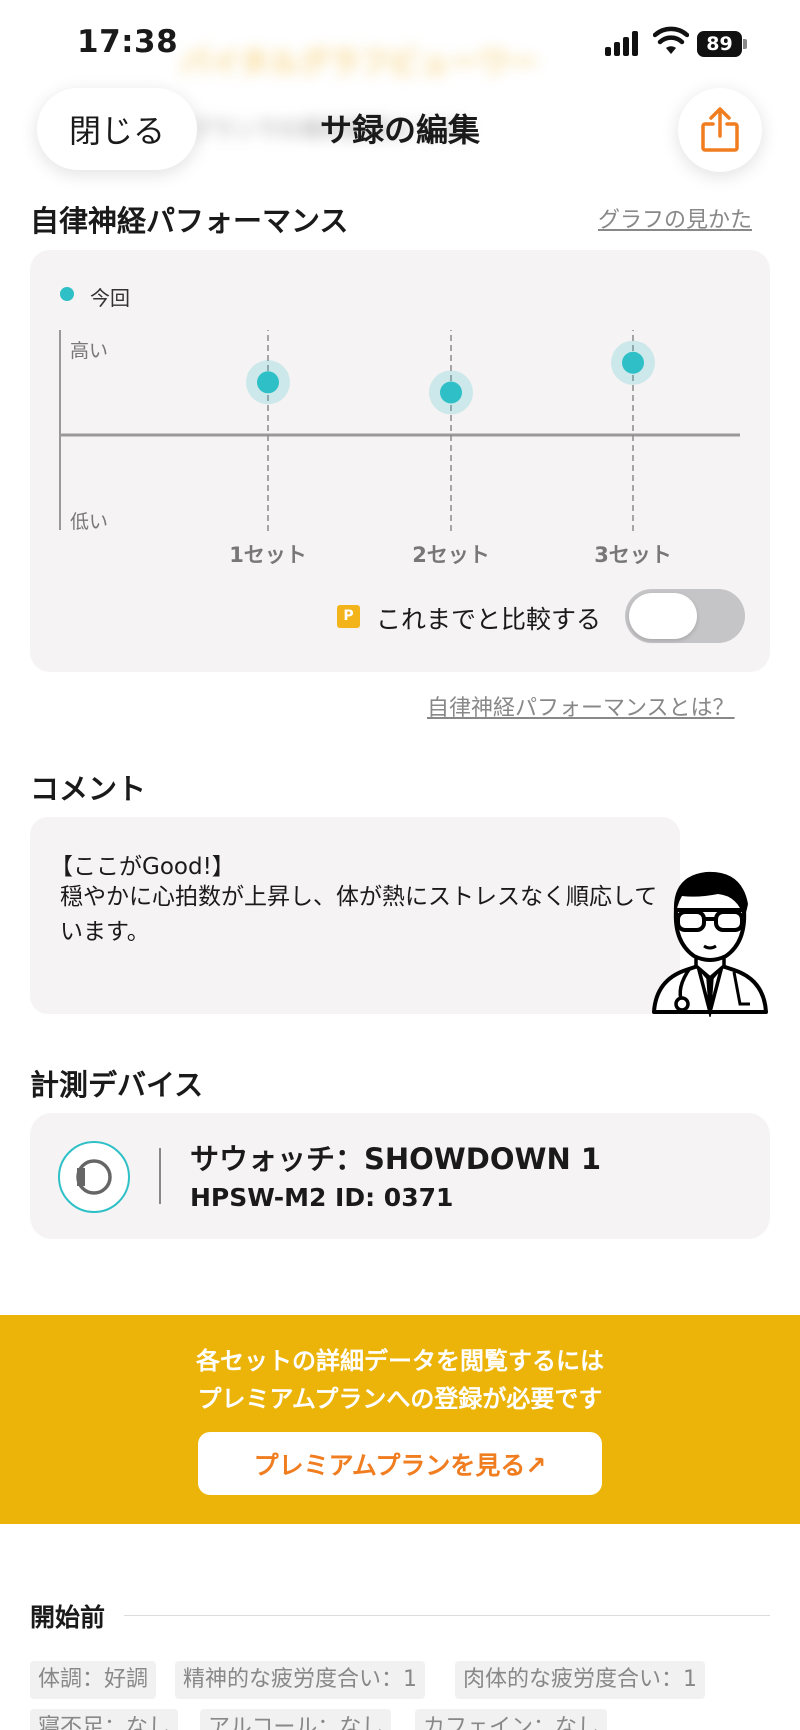 The image size is (800, 1730). Describe the element at coordinates (671, 40) in the screenshot. I see `wifi-icon` at that location.